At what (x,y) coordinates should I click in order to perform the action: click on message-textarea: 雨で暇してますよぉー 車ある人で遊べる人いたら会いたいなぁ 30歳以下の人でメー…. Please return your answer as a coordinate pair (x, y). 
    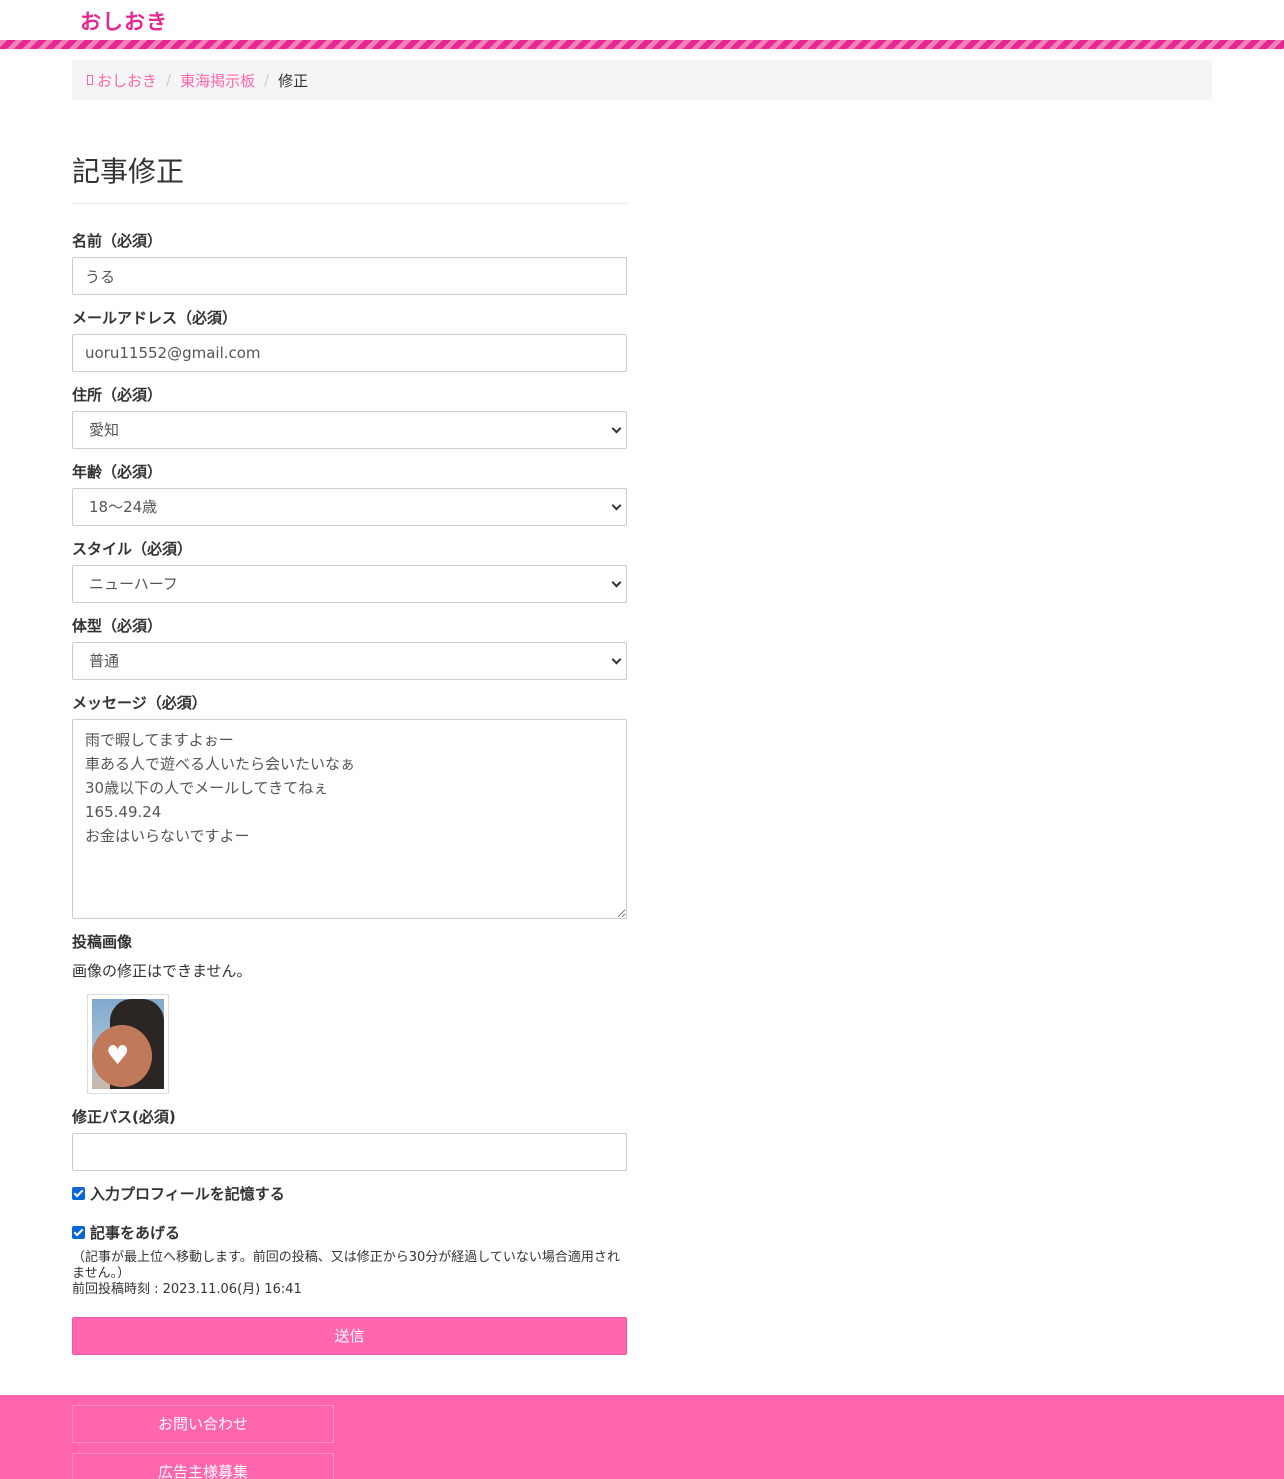
    Looking at the image, I should click on (349, 819).